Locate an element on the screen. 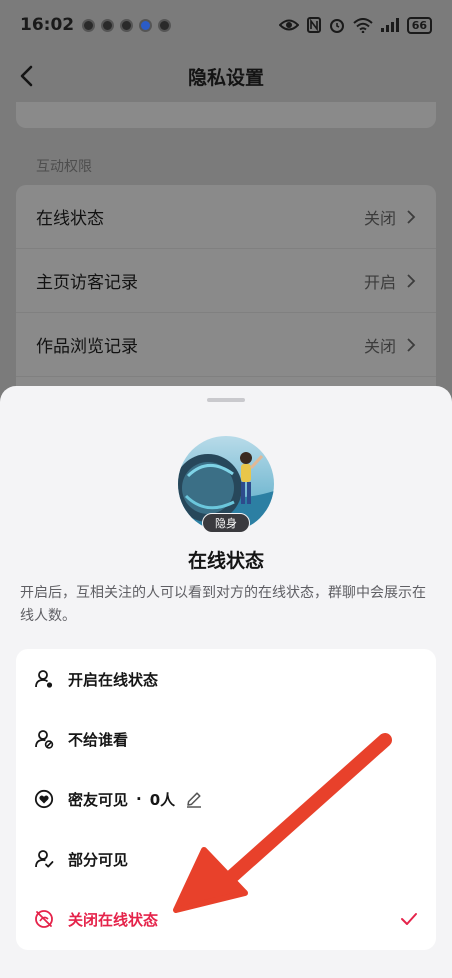 The width and height of the screenshot is (452, 978). setting-row-label: 作品浏览记录 is located at coordinates (87, 347).